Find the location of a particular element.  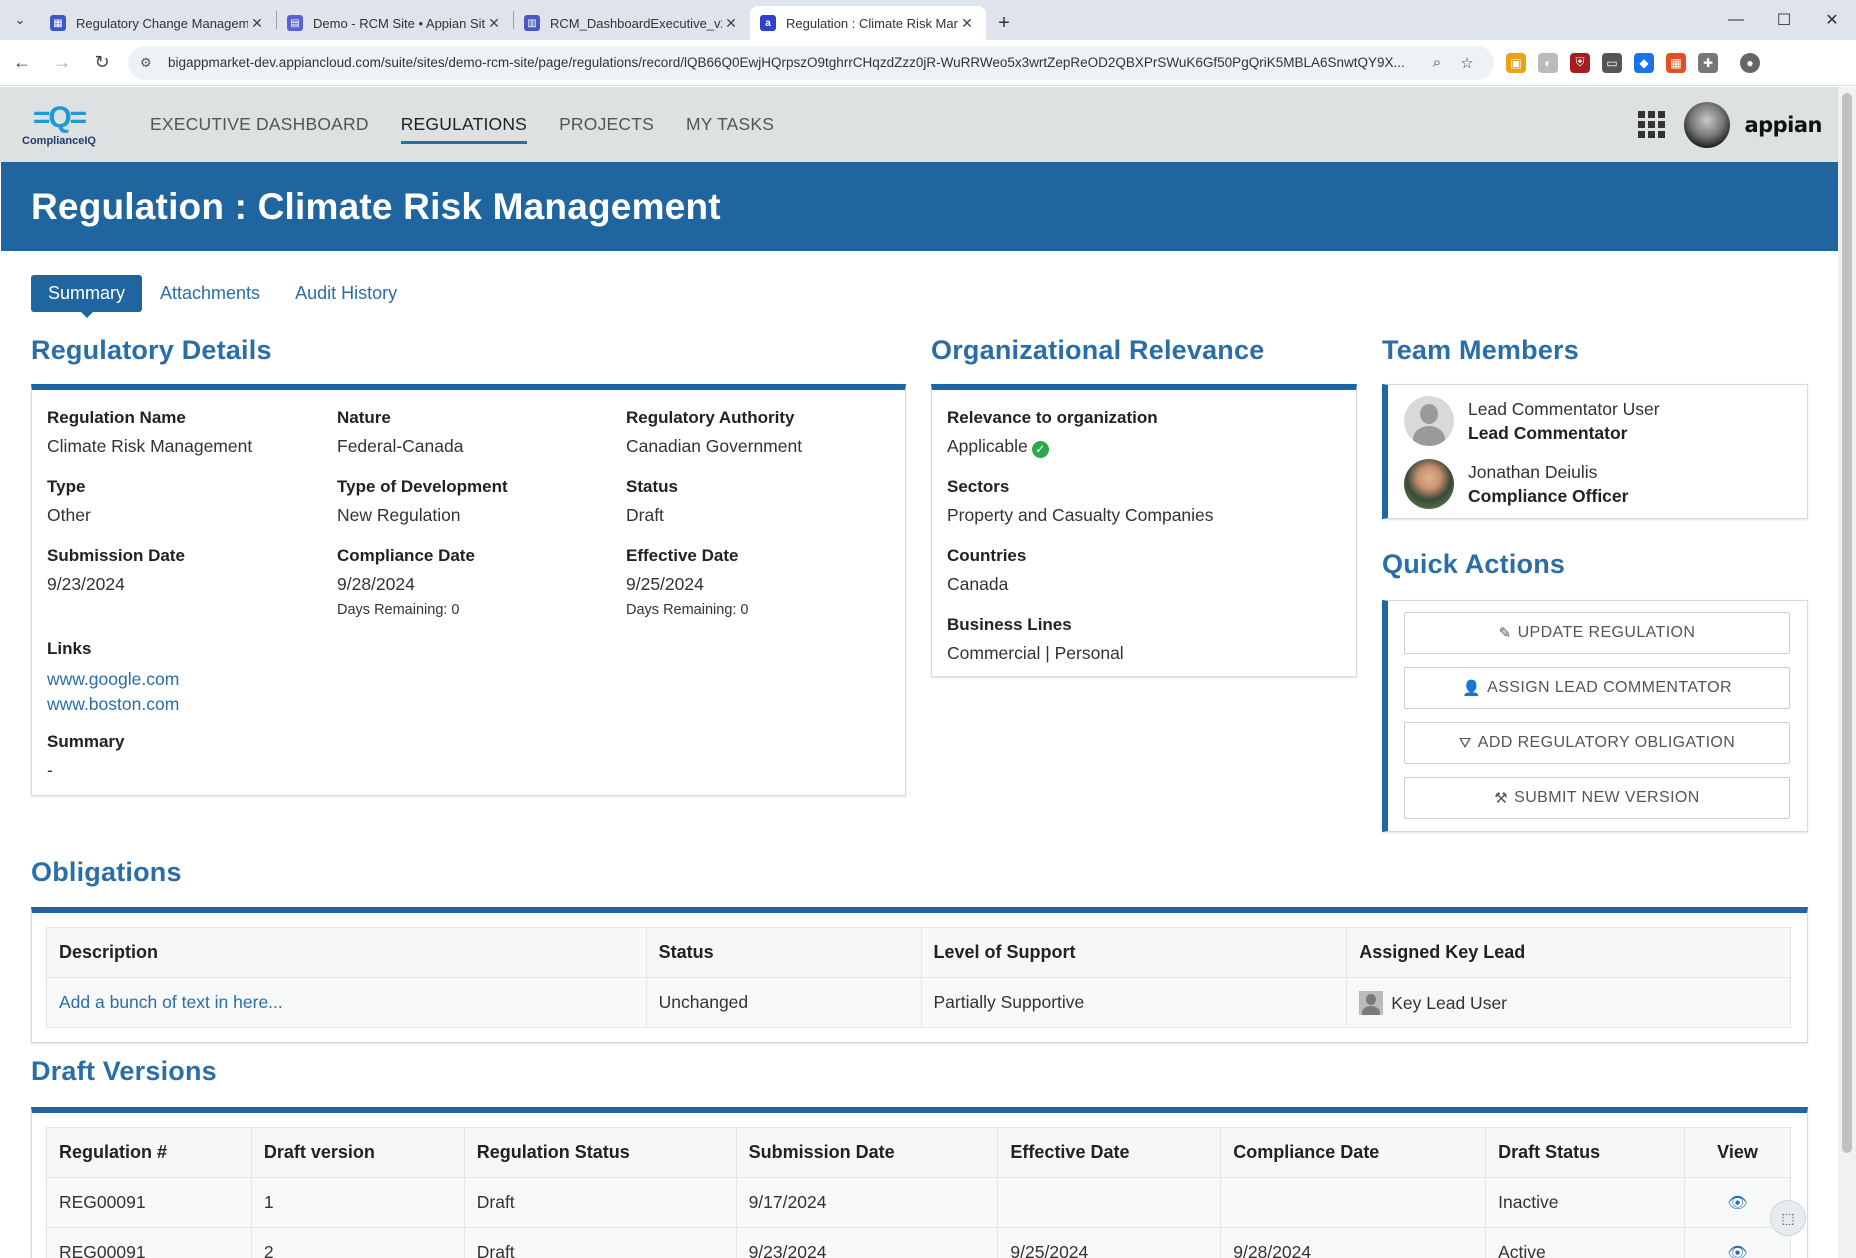

field-label: Nature is located at coordinates (364, 417).